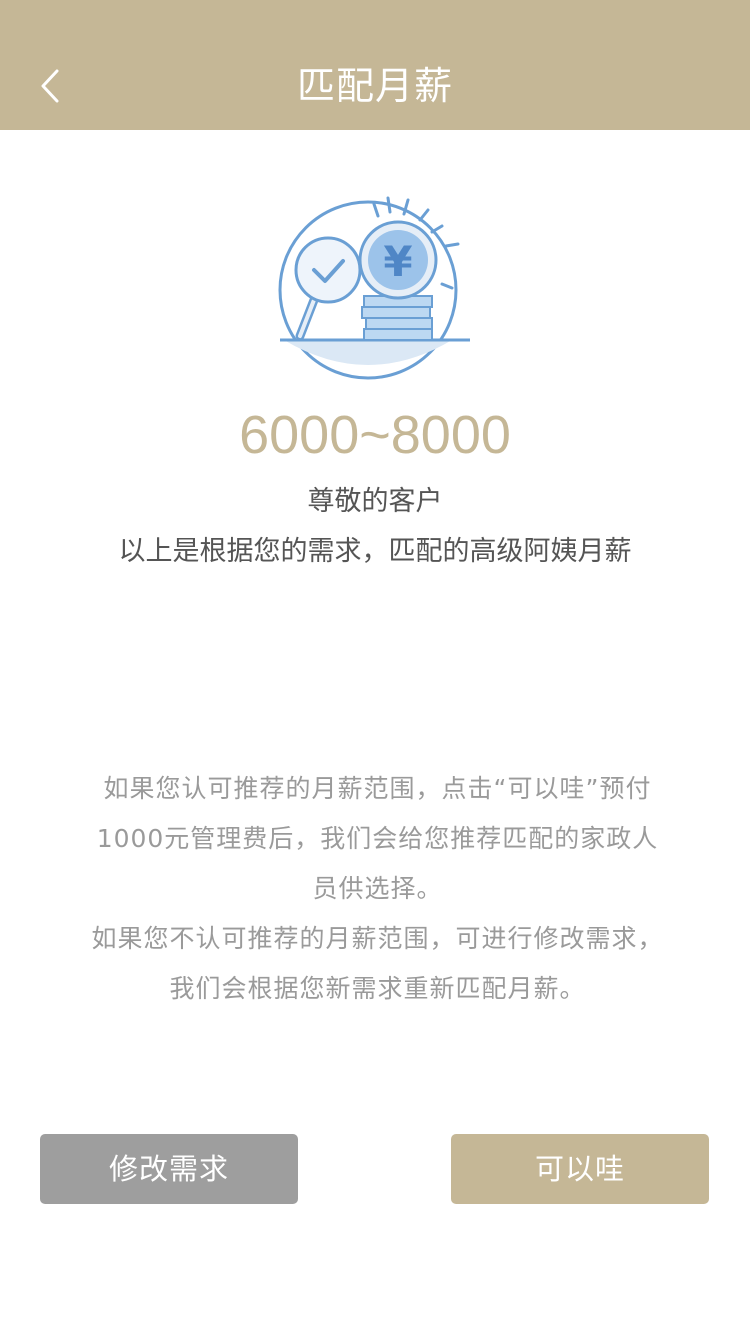 Image resolution: width=750 pixels, height=1334 pixels. What do you see at coordinates (375, 551) in the screenshot?
I see `match-description: 以上是根据您的需求，匹配的高级阿姨月薪` at bounding box center [375, 551].